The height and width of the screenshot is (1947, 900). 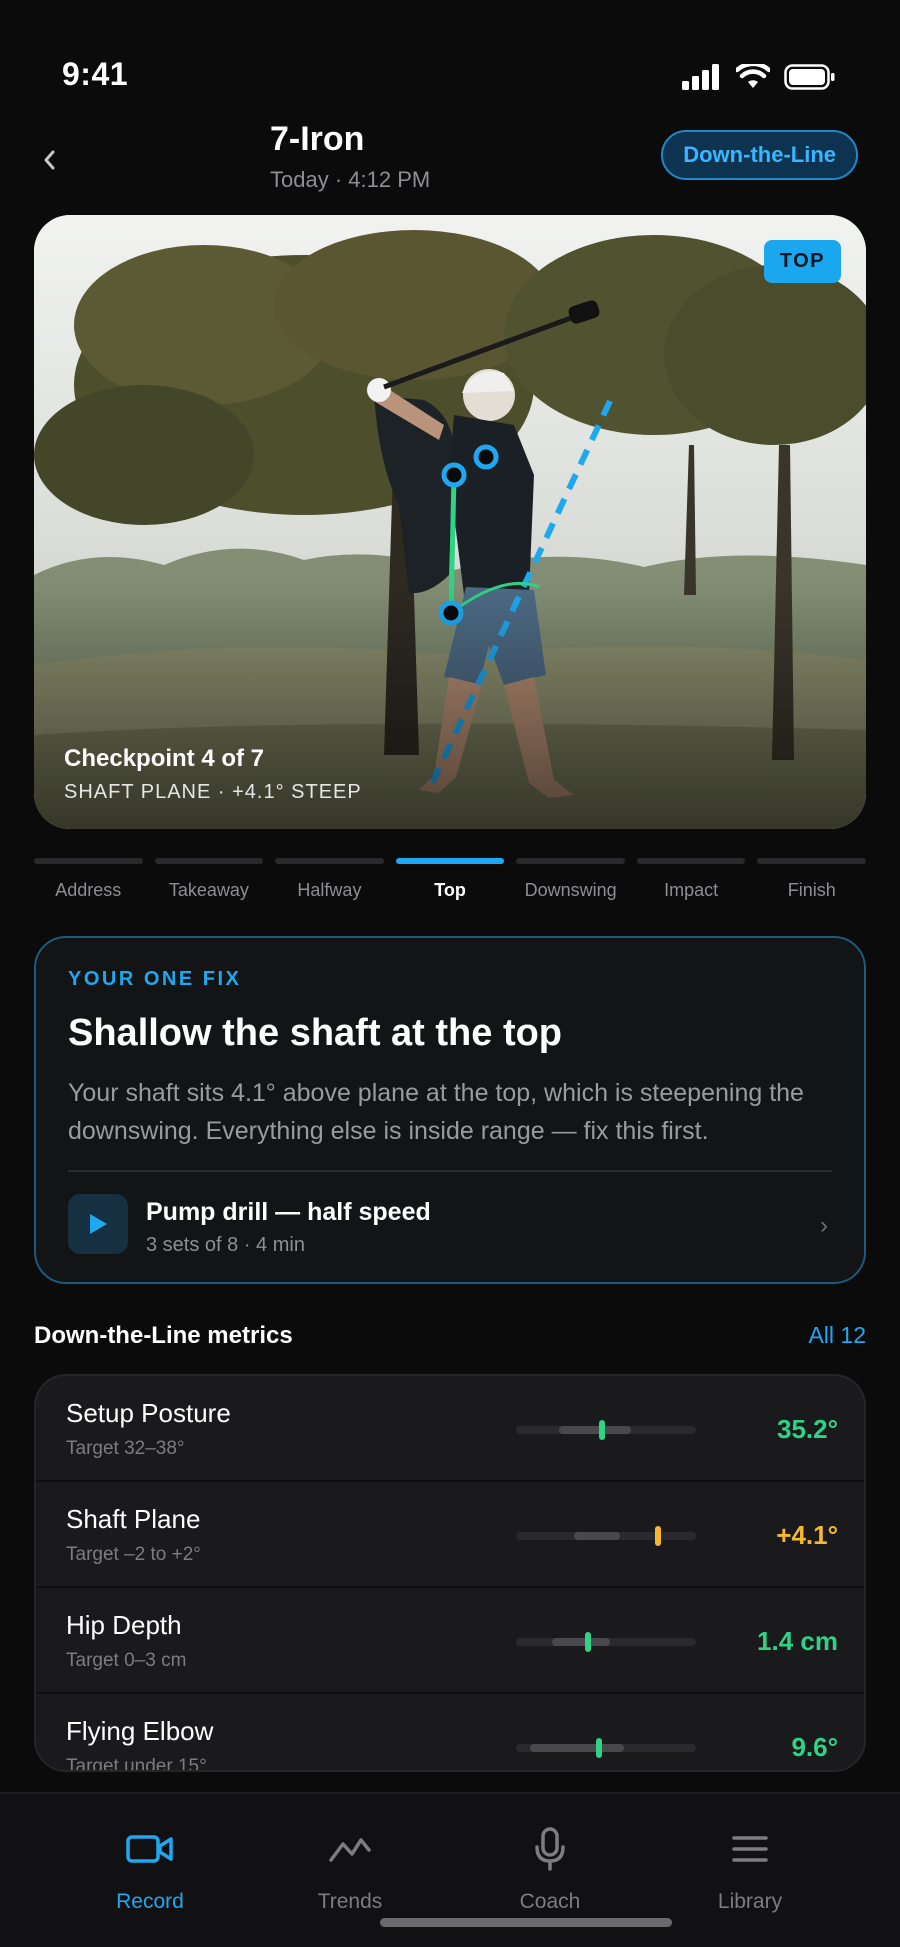 What do you see at coordinates (450, 1336) in the screenshot?
I see `metrics-header: Down-the-Line metrics All 12` at bounding box center [450, 1336].